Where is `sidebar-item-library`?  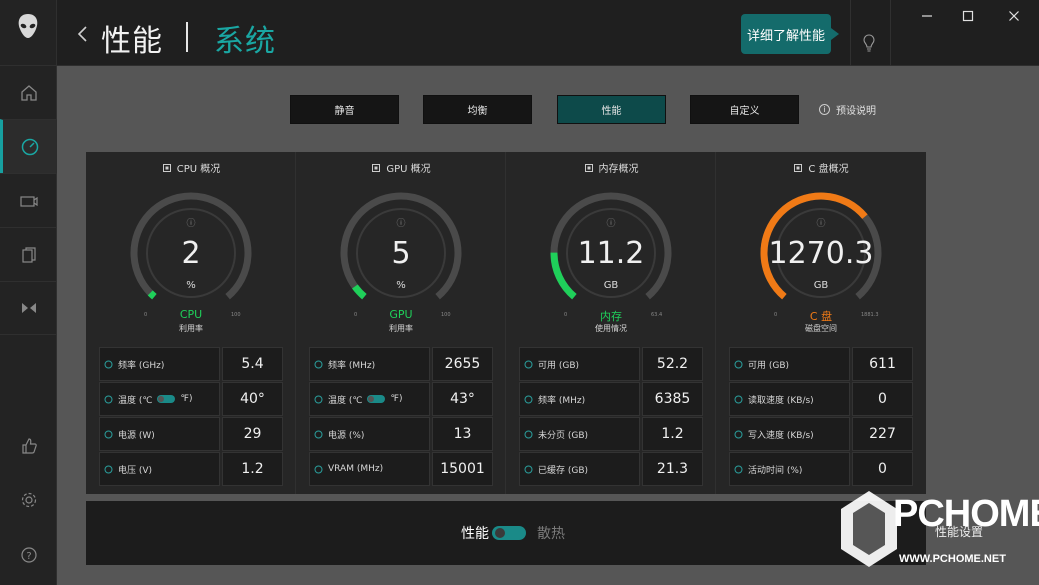 sidebar-item-library is located at coordinates (28, 254).